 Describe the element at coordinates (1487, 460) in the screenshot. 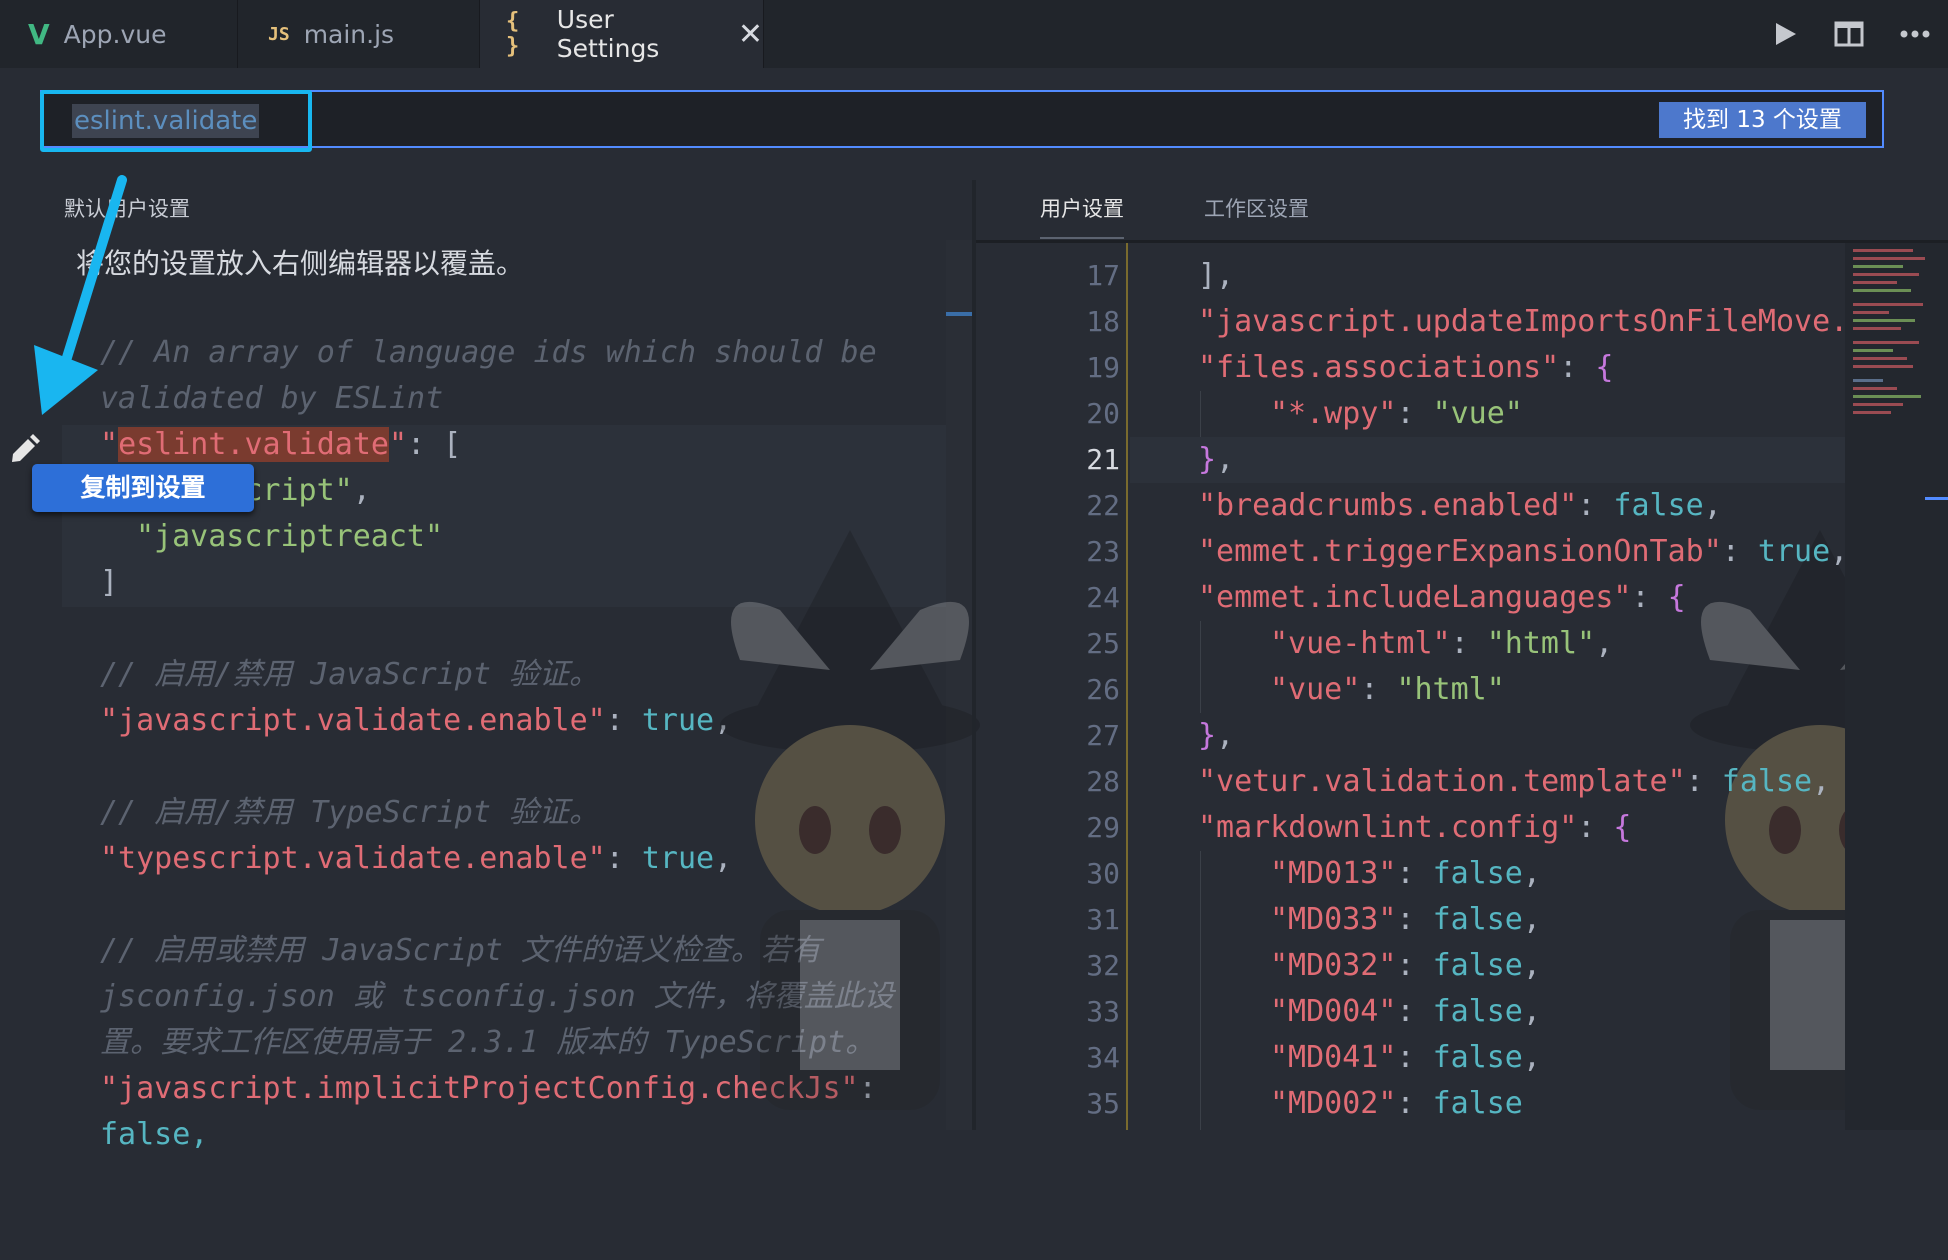

I see `current-line-highlight` at that location.